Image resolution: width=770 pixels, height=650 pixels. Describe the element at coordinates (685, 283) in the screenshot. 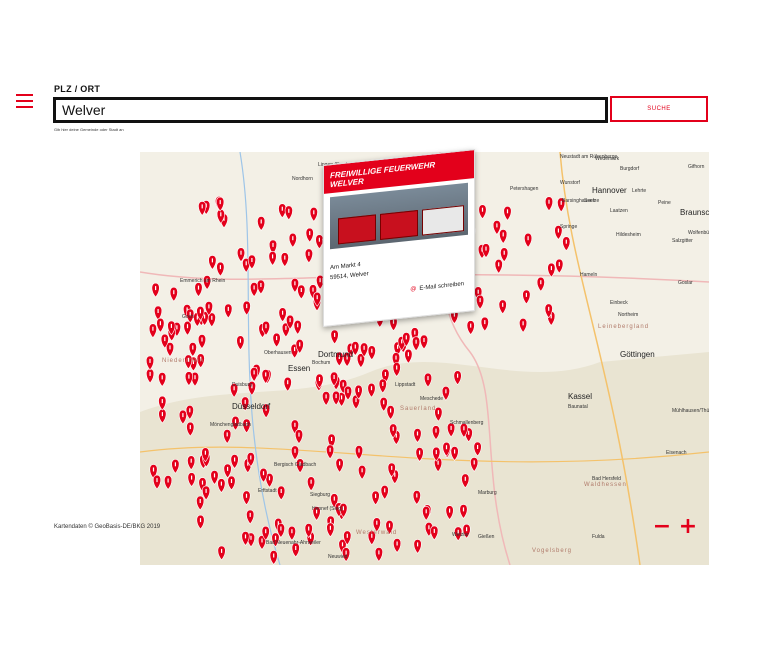

I see `map-place-label: Goslar` at that location.